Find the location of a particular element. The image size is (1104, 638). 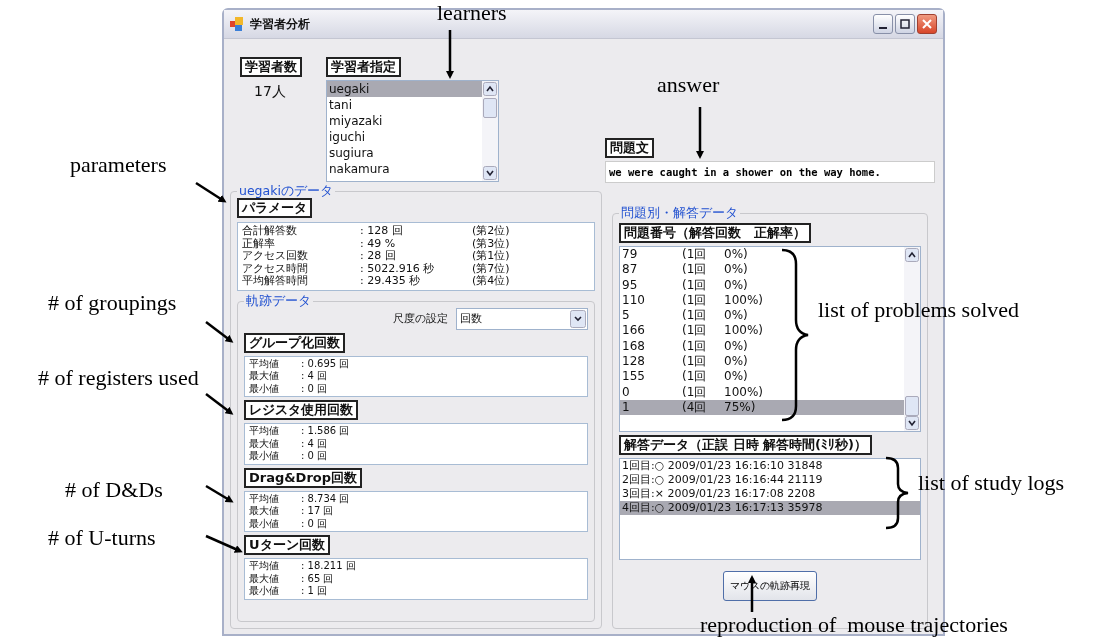

close-button is located at coordinates (927, 24).